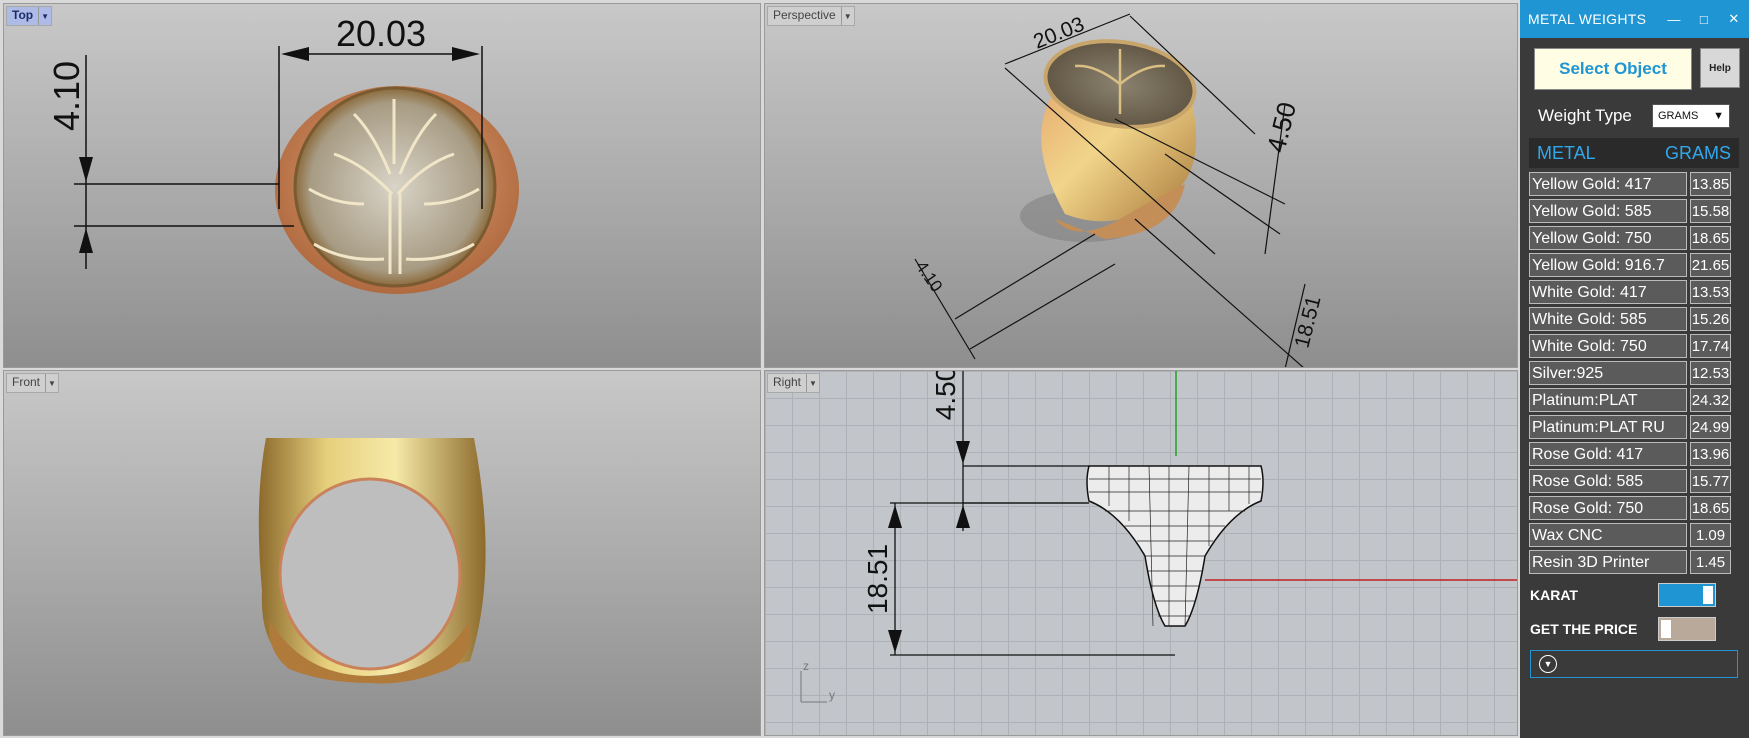 The height and width of the screenshot is (738, 1749). Describe the element at coordinates (1548, 664) in the screenshot. I see `expand-circle-icon: ▼` at that location.